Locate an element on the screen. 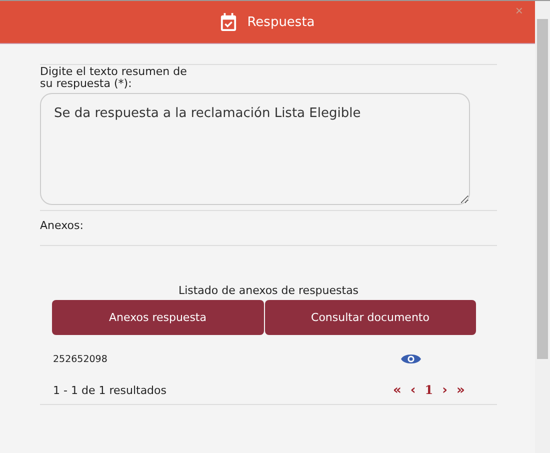 This screenshot has height=453, width=550. pager-arrow: › is located at coordinates (445, 390).